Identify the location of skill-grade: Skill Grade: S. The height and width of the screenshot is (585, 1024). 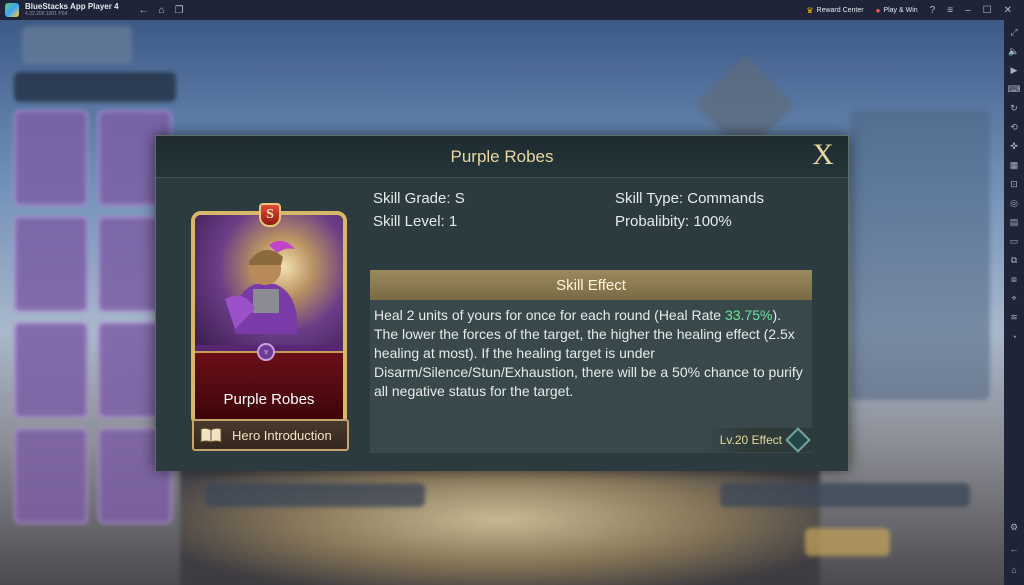
(419, 198).